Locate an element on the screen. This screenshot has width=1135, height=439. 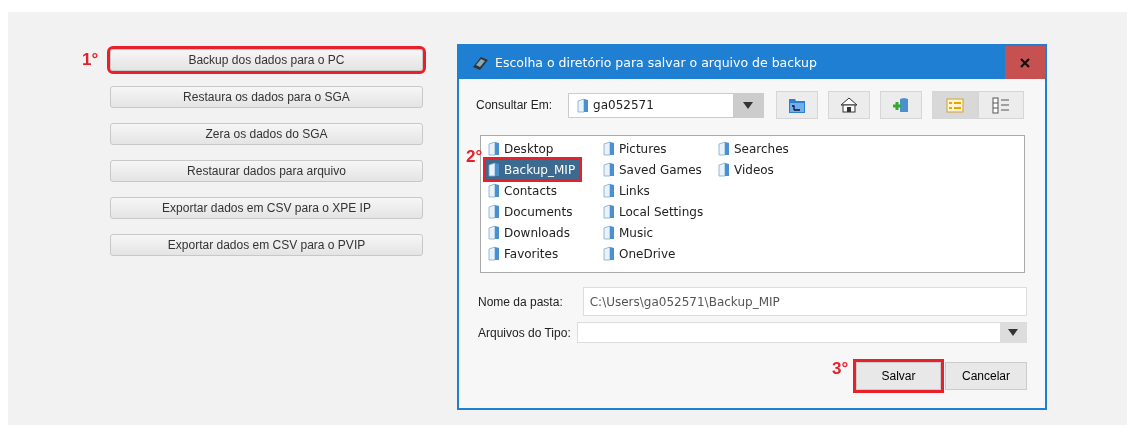
dialog-button: Cancelar is located at coordinates (986, 376).